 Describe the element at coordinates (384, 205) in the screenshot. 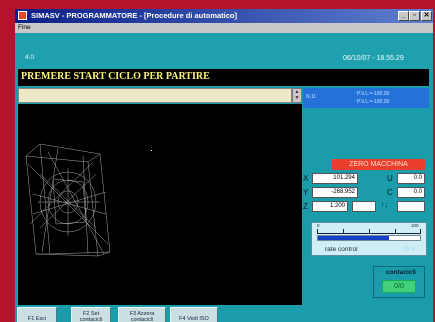

I see `jog-arrows-icon: ↑↓` at that location.